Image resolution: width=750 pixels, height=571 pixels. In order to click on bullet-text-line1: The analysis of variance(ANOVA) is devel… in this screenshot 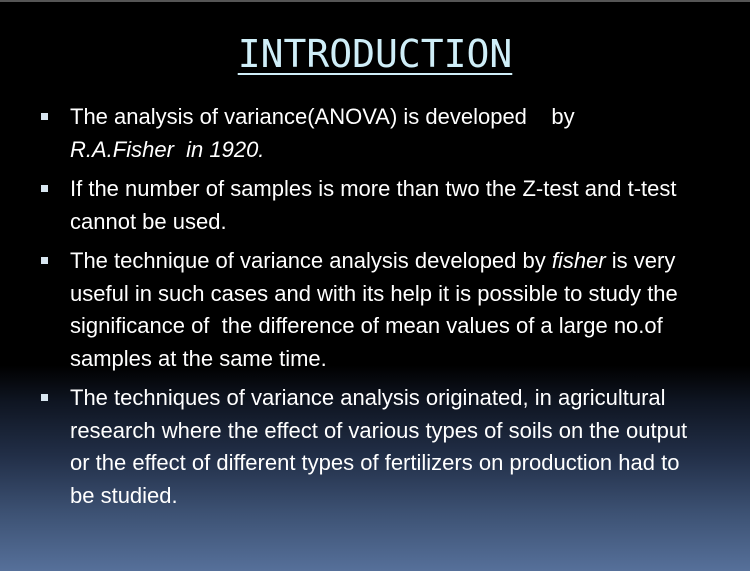, I will do `click(322, 116)`.